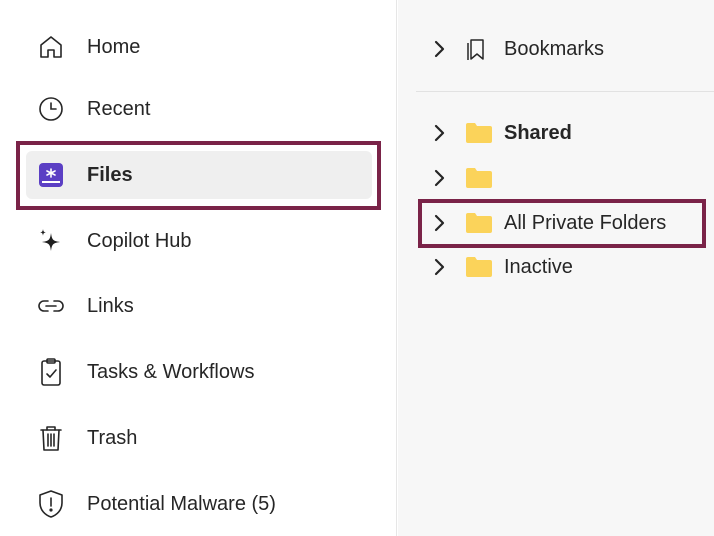 This screenshot has width=714, height=536. I want to click on tree-item-label: Shared, so click(538, 132).